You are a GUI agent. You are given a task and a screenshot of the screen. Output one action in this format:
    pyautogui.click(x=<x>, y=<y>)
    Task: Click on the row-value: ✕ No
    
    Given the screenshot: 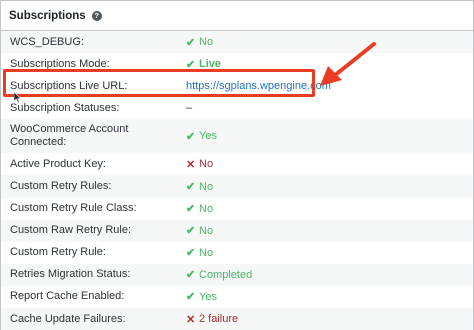 What is the action you would take?
    pyautogui.click(x=199, y=164)
    